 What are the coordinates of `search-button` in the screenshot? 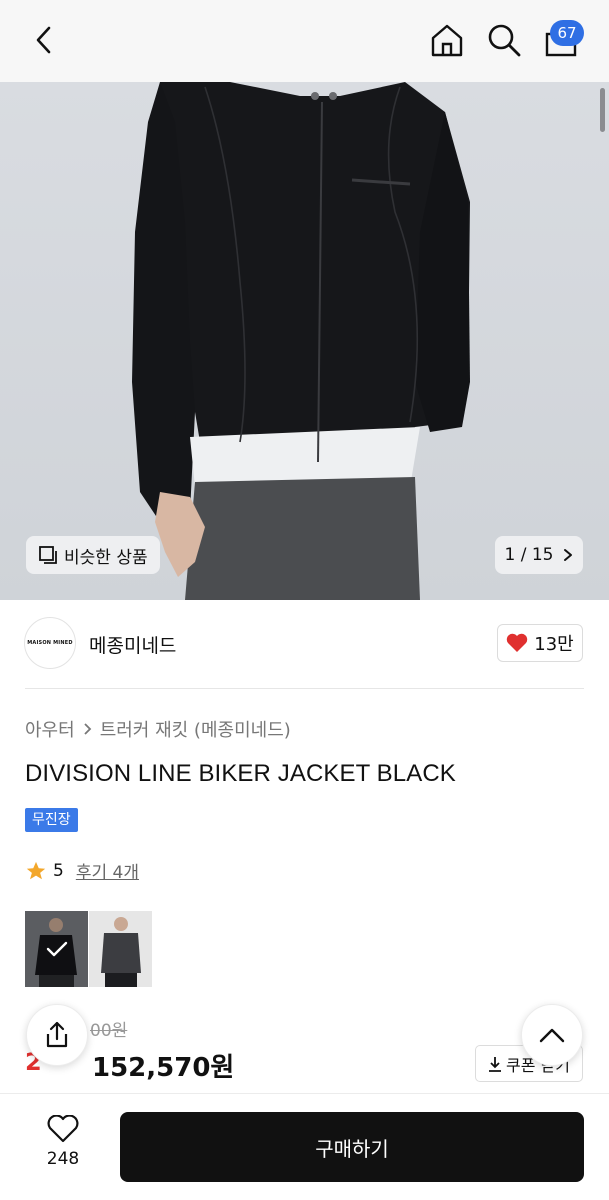 It's located at (504, 40).